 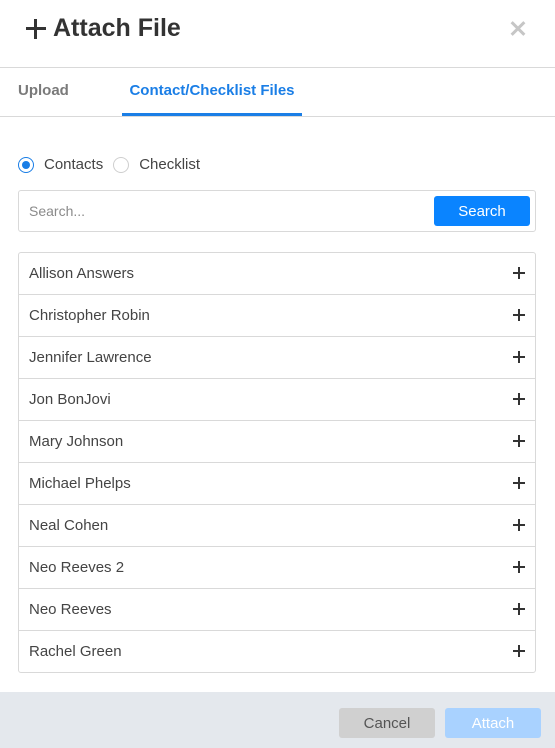 I want to click on list-item: Neo Reeves 2, so click(x=277, y=567).